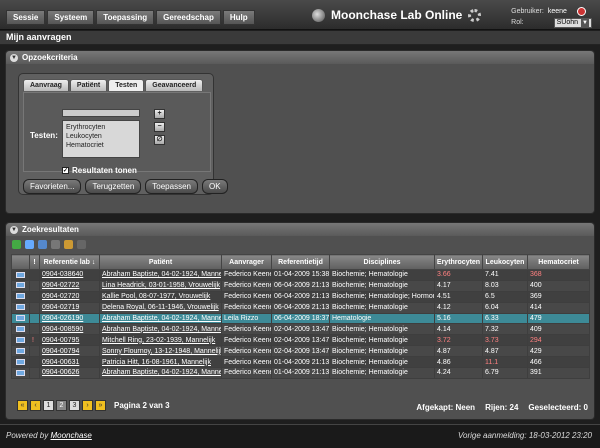  Describe the element at coordinates (125, 17) in the screenshot. I see `menu-toepassing: Toepassing` at that location.